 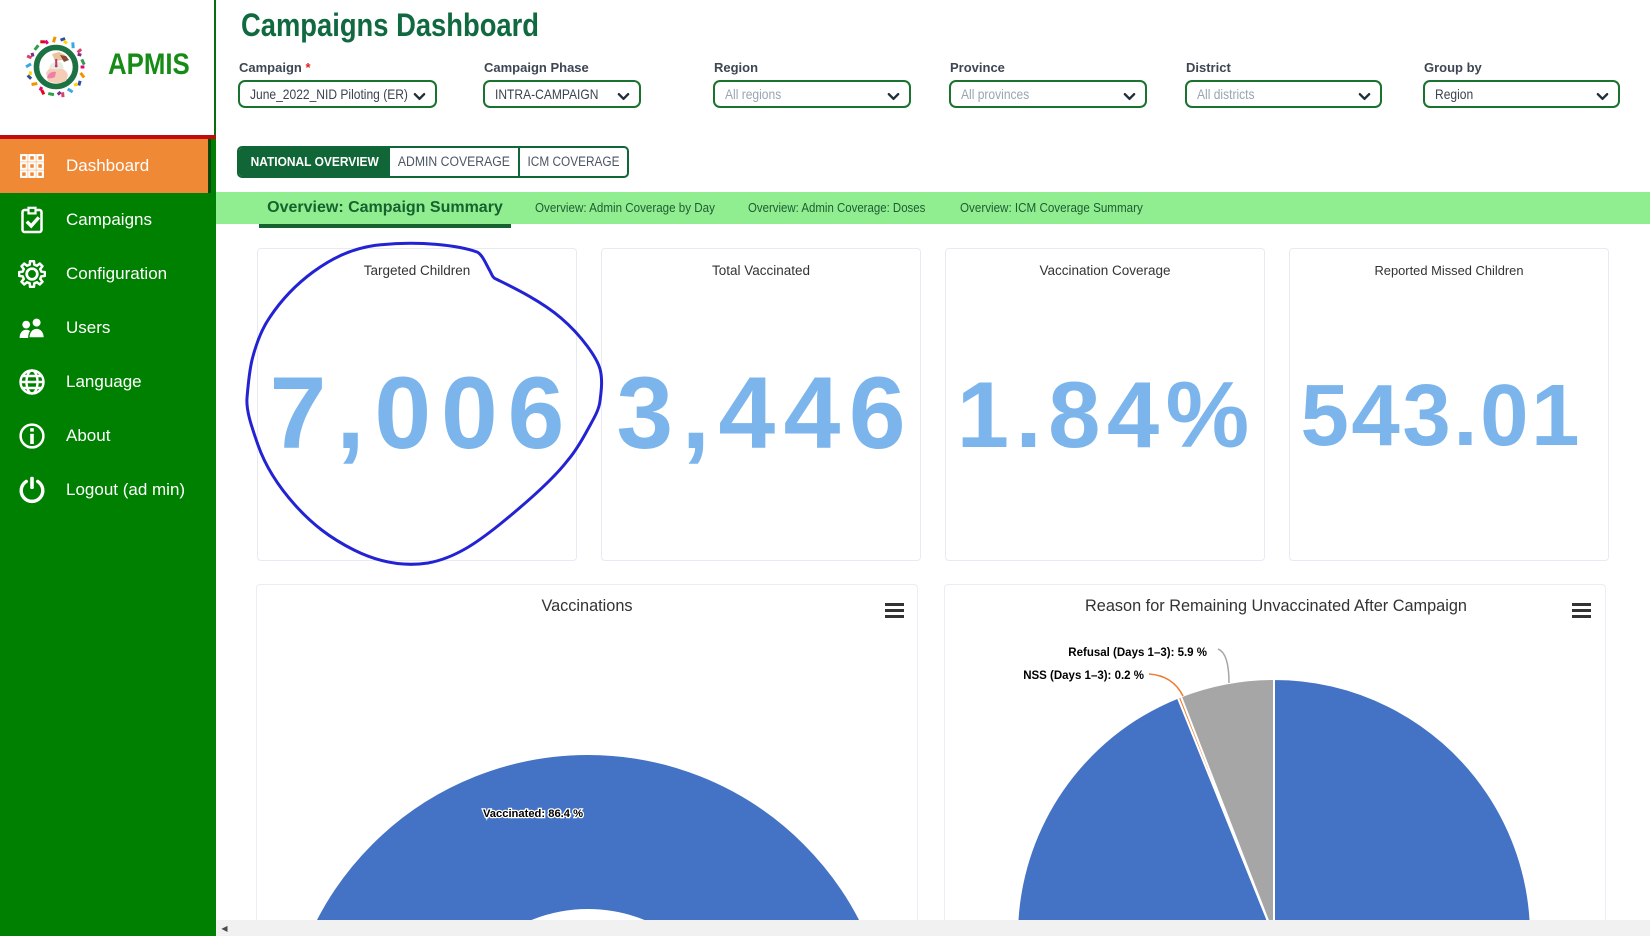 What do you see at coordinates (533, 814) in the screenshot?
I see `svg-text: Vaccinated: 86.4 %` at bounding box center [533, 814].